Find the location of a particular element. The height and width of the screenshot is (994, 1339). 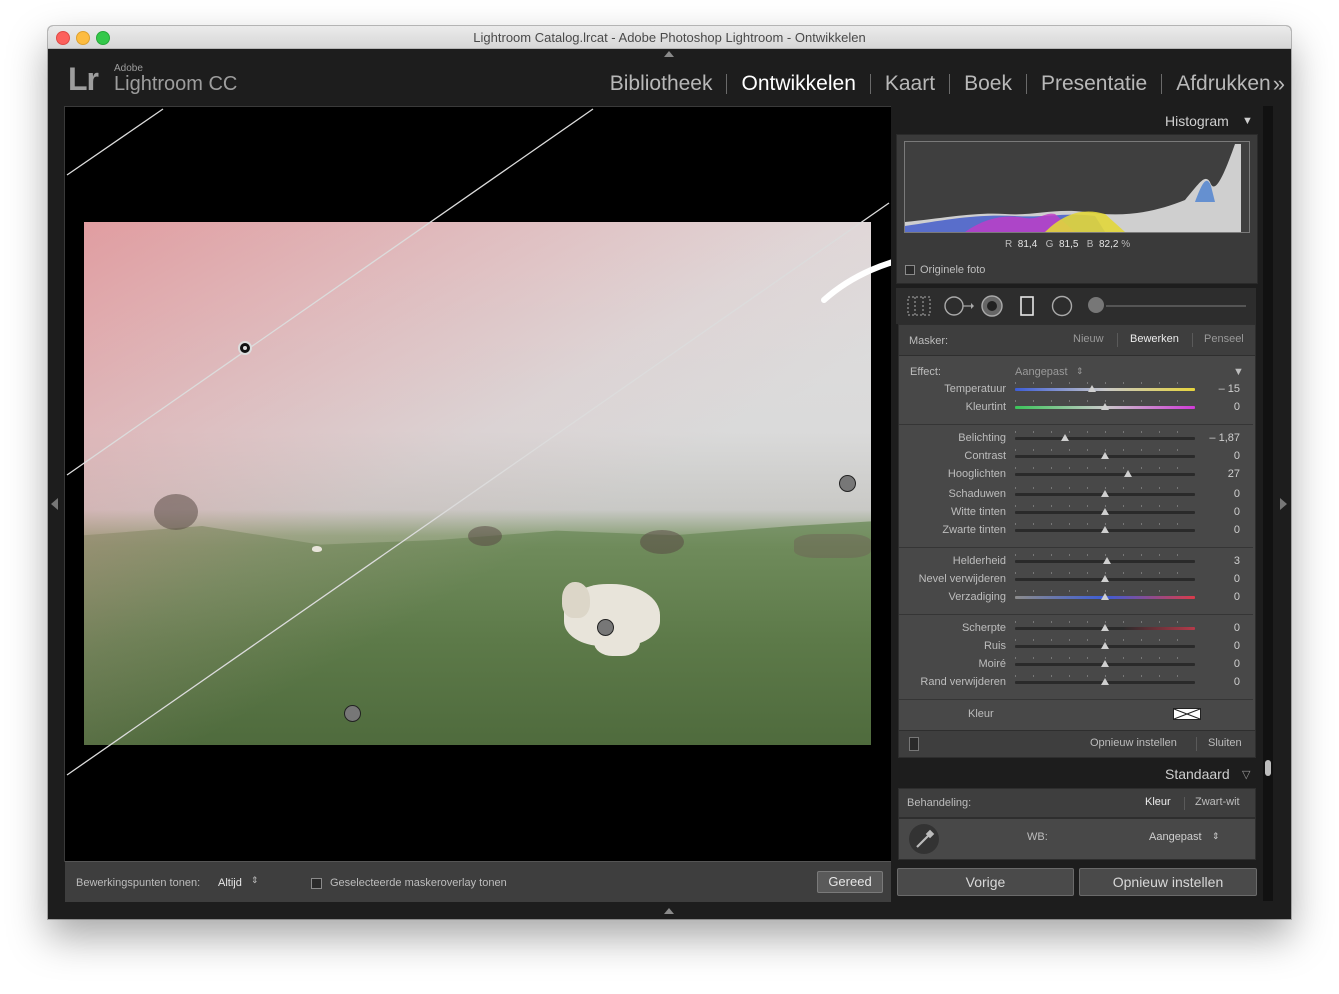

module-library: Bibliotheek is located at coordinates (661, 84).